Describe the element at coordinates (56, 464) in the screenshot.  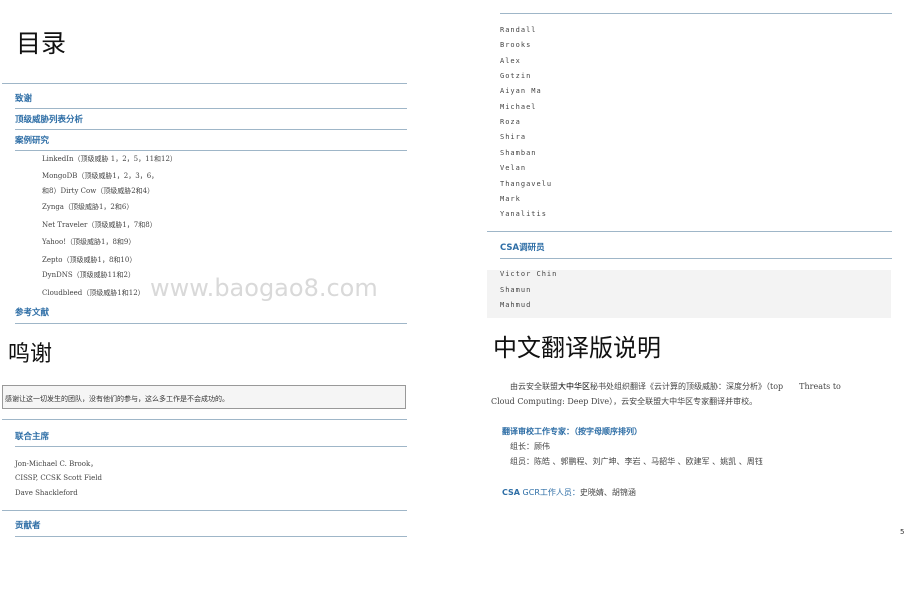
I see `co-chair-name: Jon-Michael C. Brook，` at that location.